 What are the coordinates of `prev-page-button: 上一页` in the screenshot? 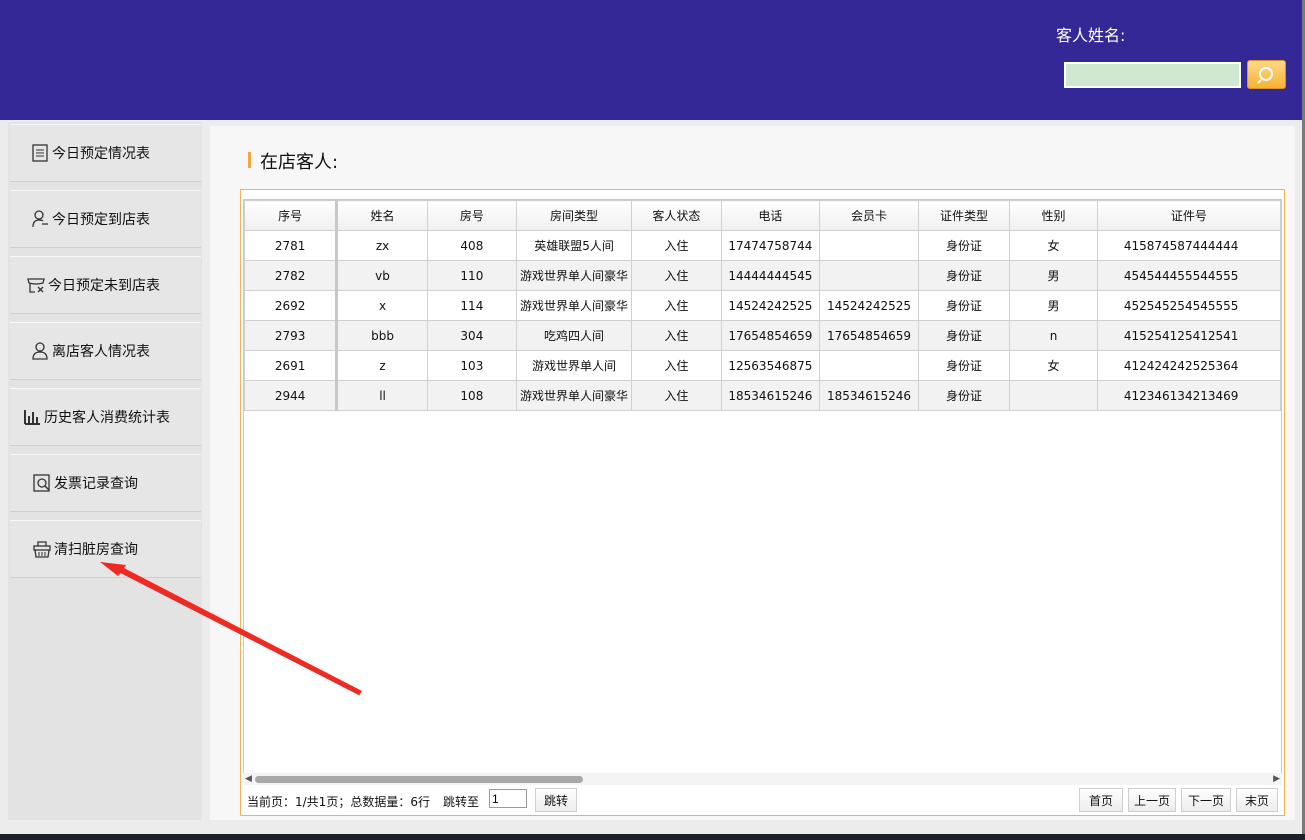 It's located at (1152, 800).